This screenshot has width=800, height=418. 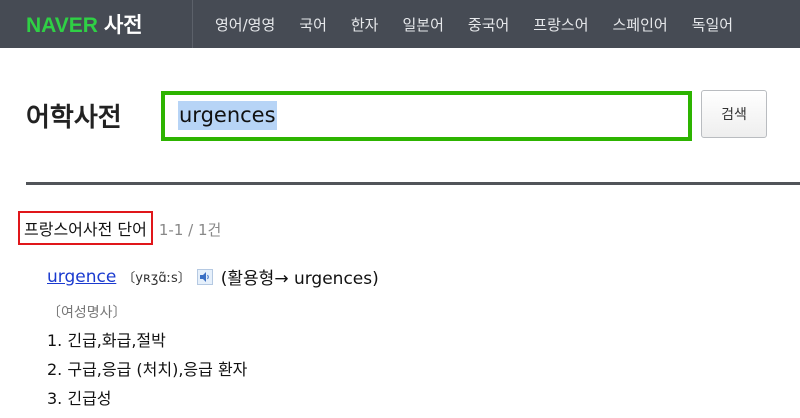 What do you see at coordinates (62, 25) in the screenshot?
I see `logo-main: NAVER` at bounding box center [62, 25].